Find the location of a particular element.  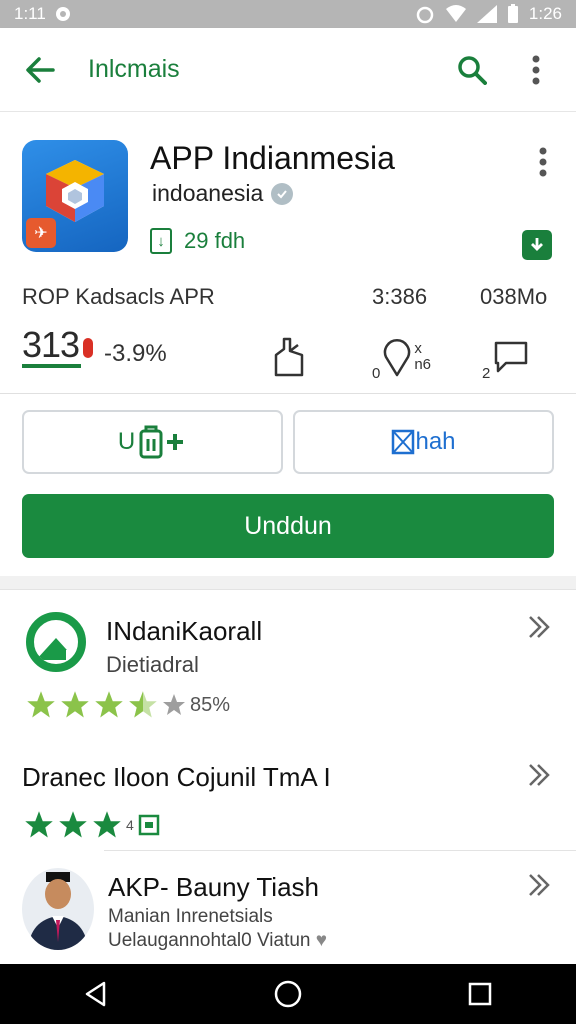

rating-marker-icon is located at coordinates (88, 348).